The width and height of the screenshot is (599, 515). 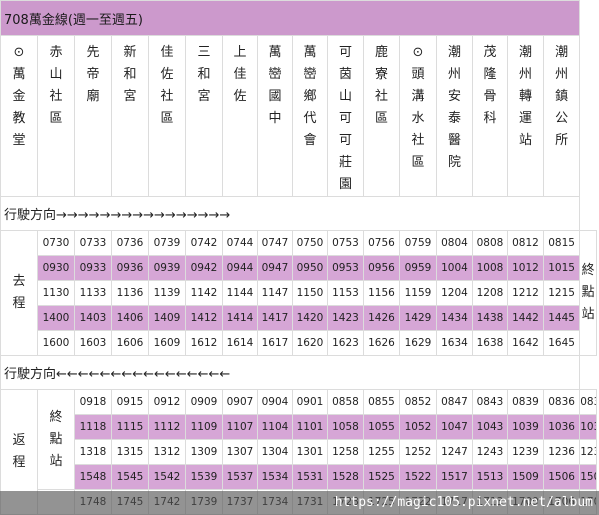 What do you see at coordinates (561, 402) in the screenshot?
I see `time-cell: 0836` at bounding box center [561, 402].